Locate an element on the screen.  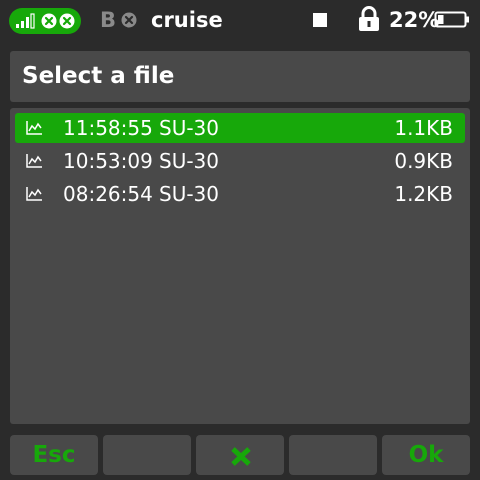
telemetry-status-pill is located at coordinates (45, 21).